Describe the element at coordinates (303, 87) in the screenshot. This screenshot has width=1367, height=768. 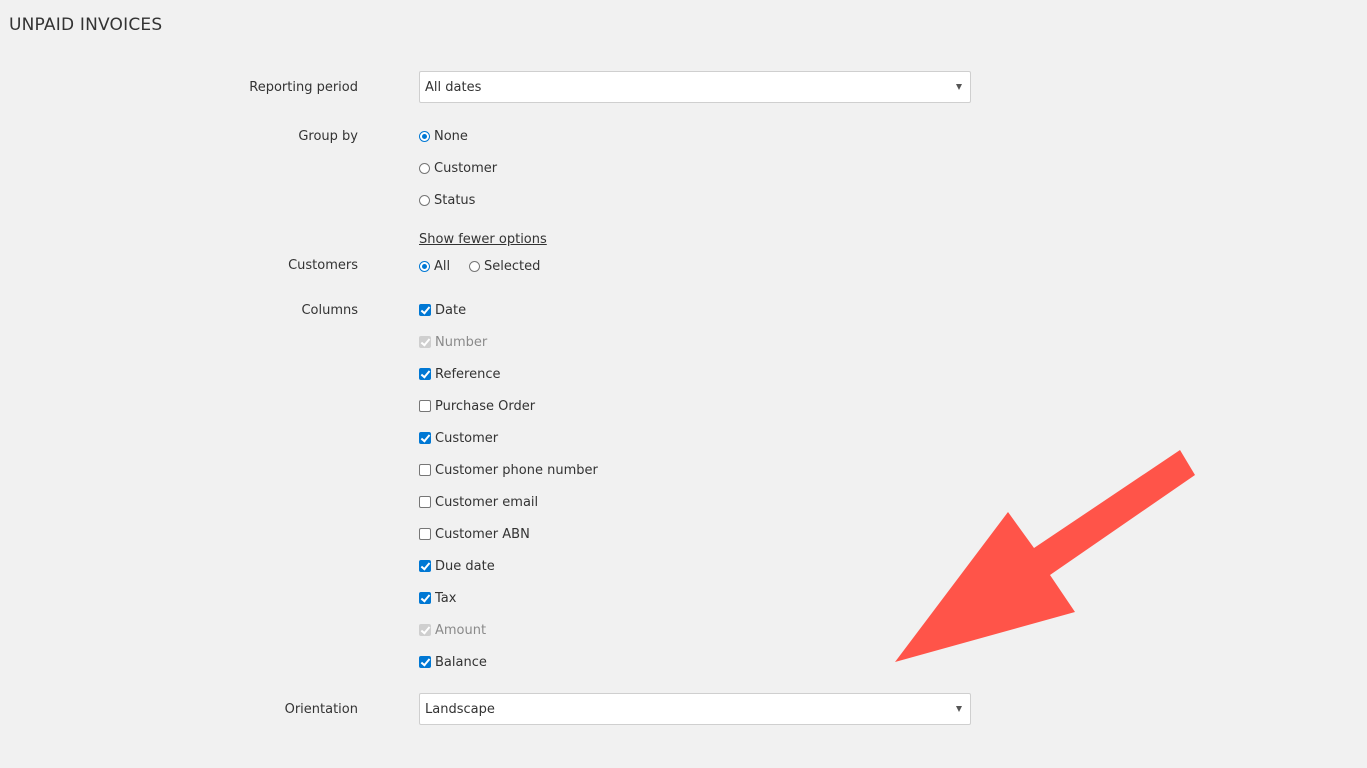
I see `reporting-period-label: Reporting period` at that location.